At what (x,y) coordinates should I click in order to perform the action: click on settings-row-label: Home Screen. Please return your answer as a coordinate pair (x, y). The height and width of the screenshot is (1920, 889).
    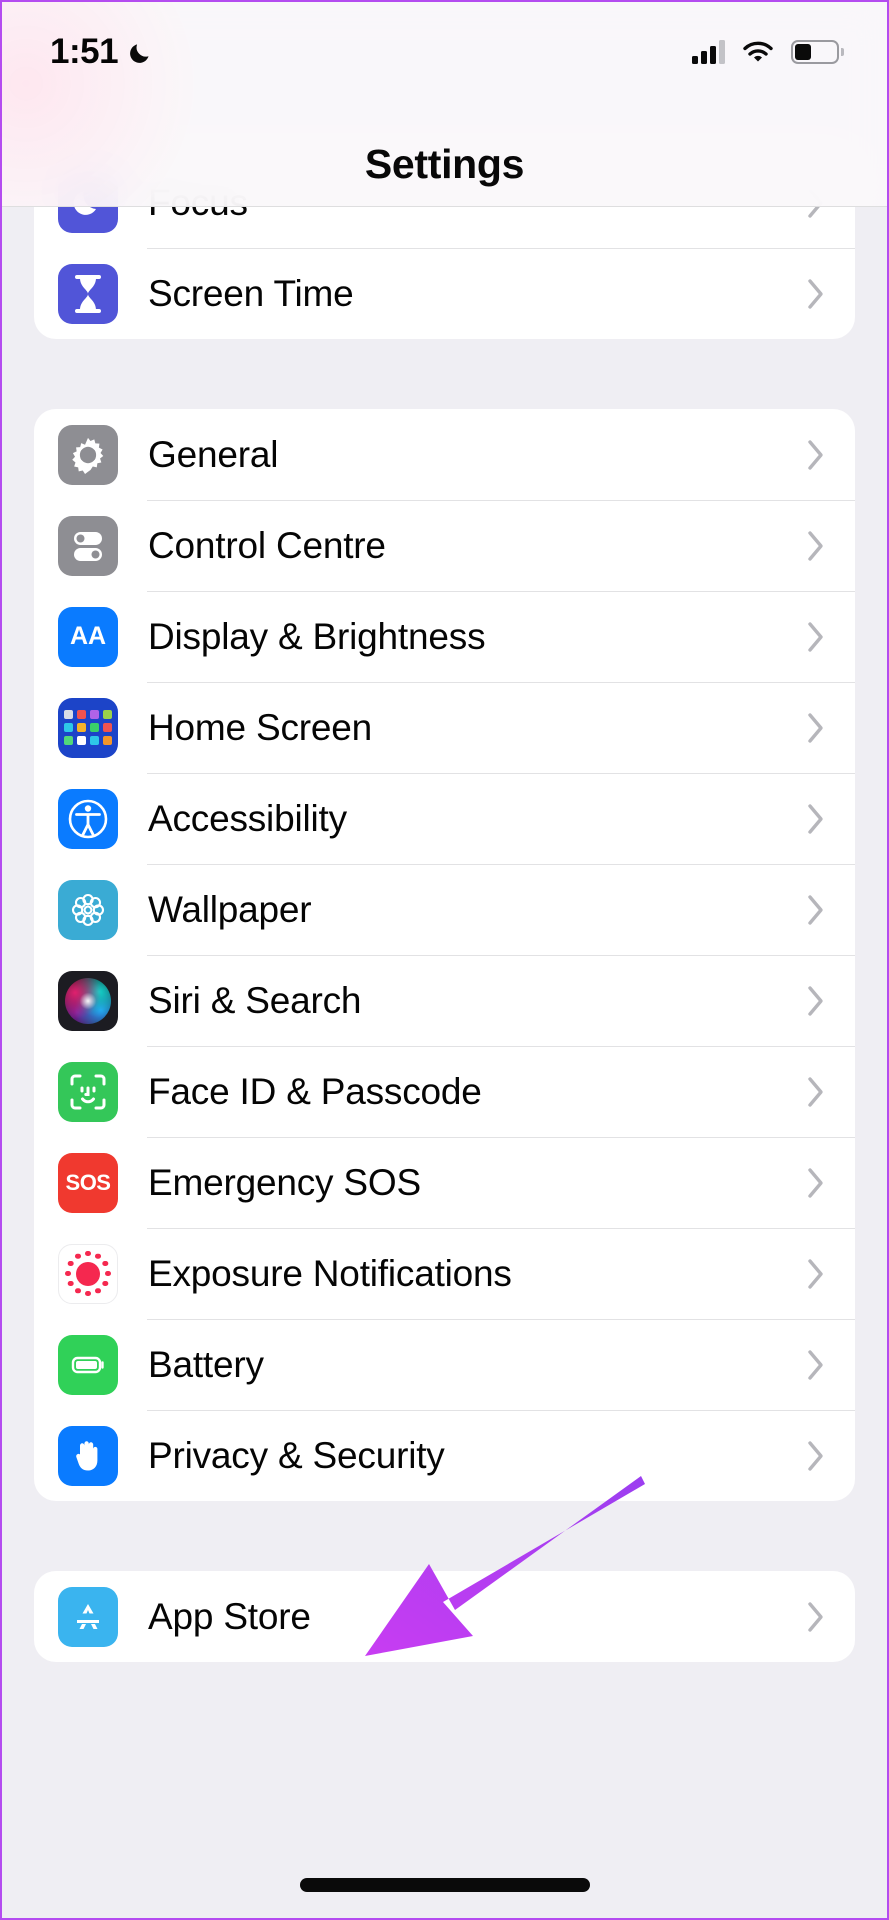
    Looking at the image, I should click on (260, 727).